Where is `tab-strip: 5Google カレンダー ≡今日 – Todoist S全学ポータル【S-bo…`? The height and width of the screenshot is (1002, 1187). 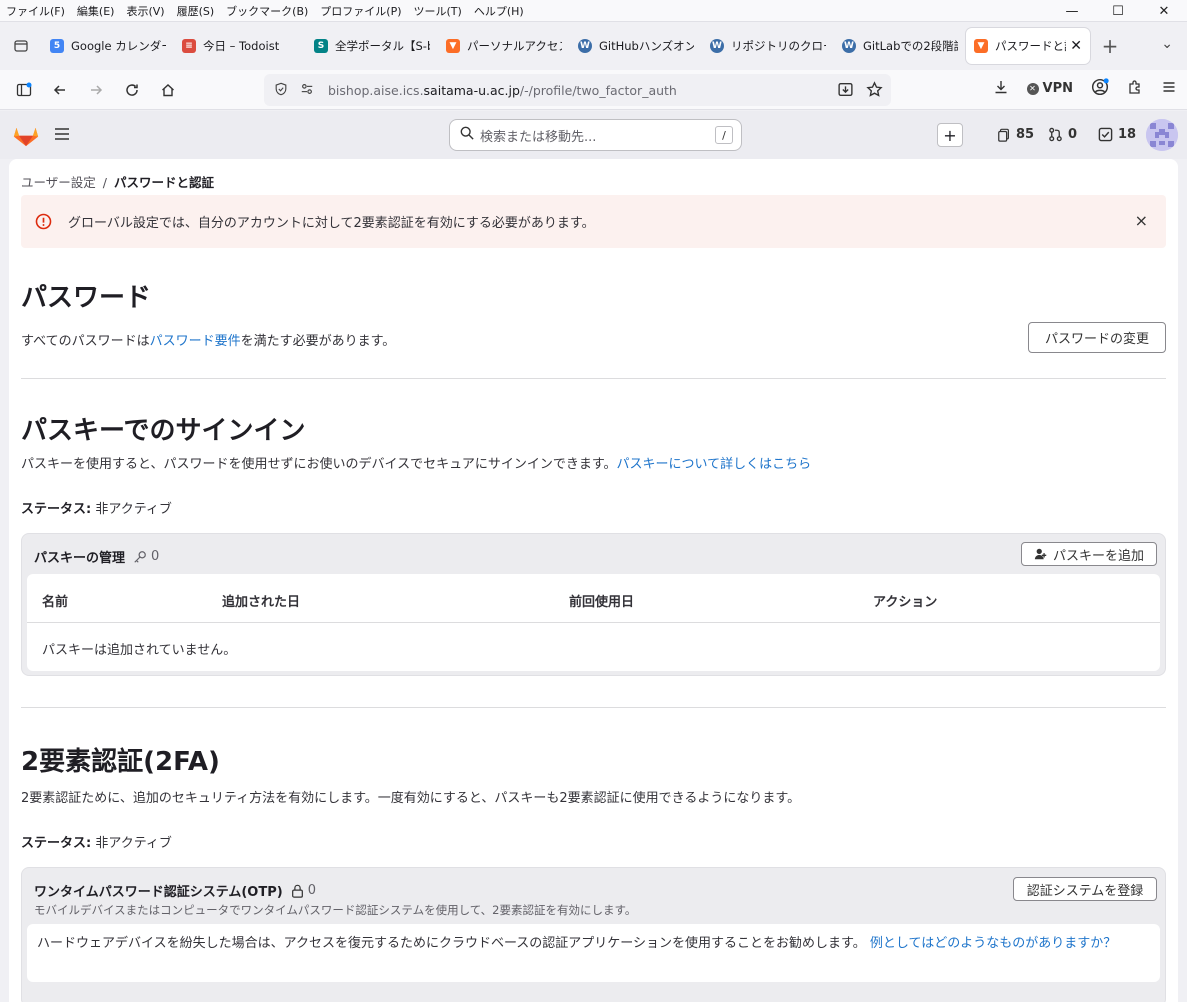
tab-strip: 5Google カレンダー ≡今日 – Todoist S全学ポータル【S-bo… is located at coordinates (593, 46).